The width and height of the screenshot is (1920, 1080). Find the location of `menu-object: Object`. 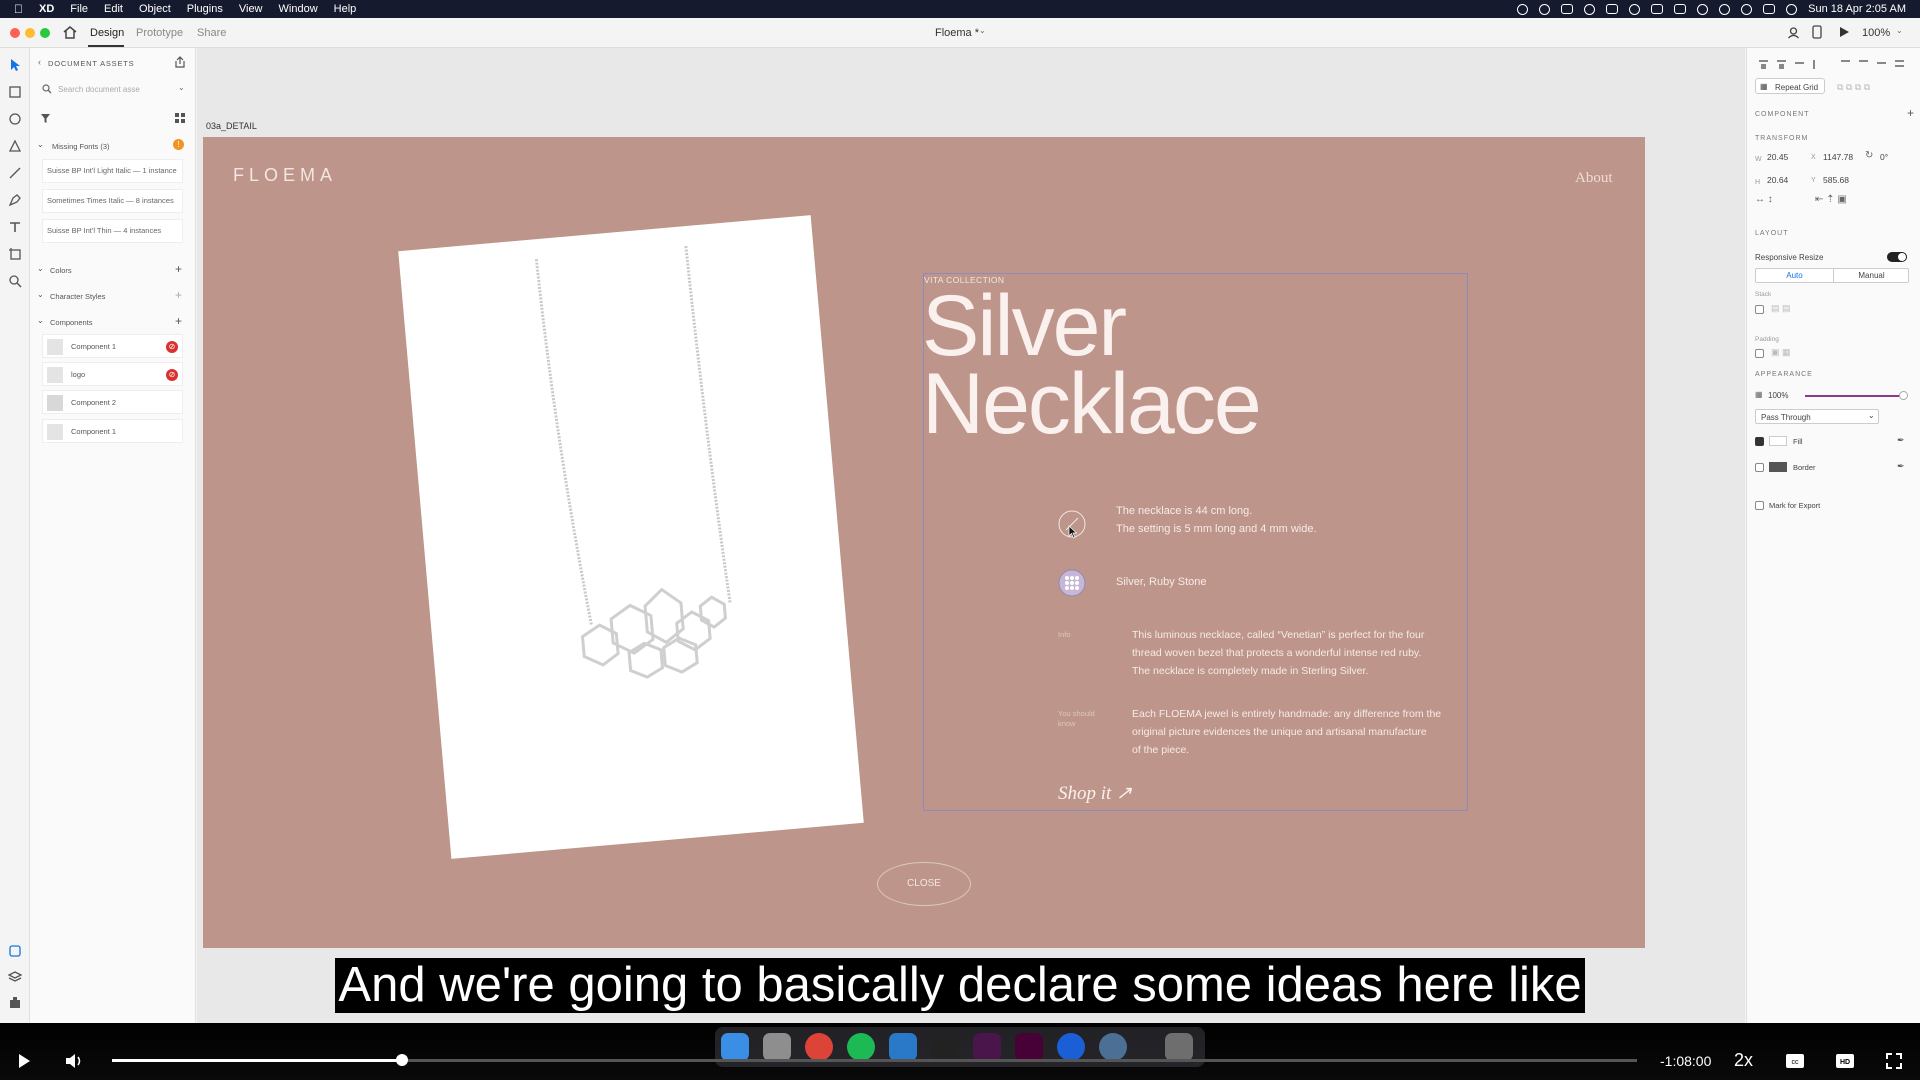

menu-object: Object is located at coordinates (155, 9).